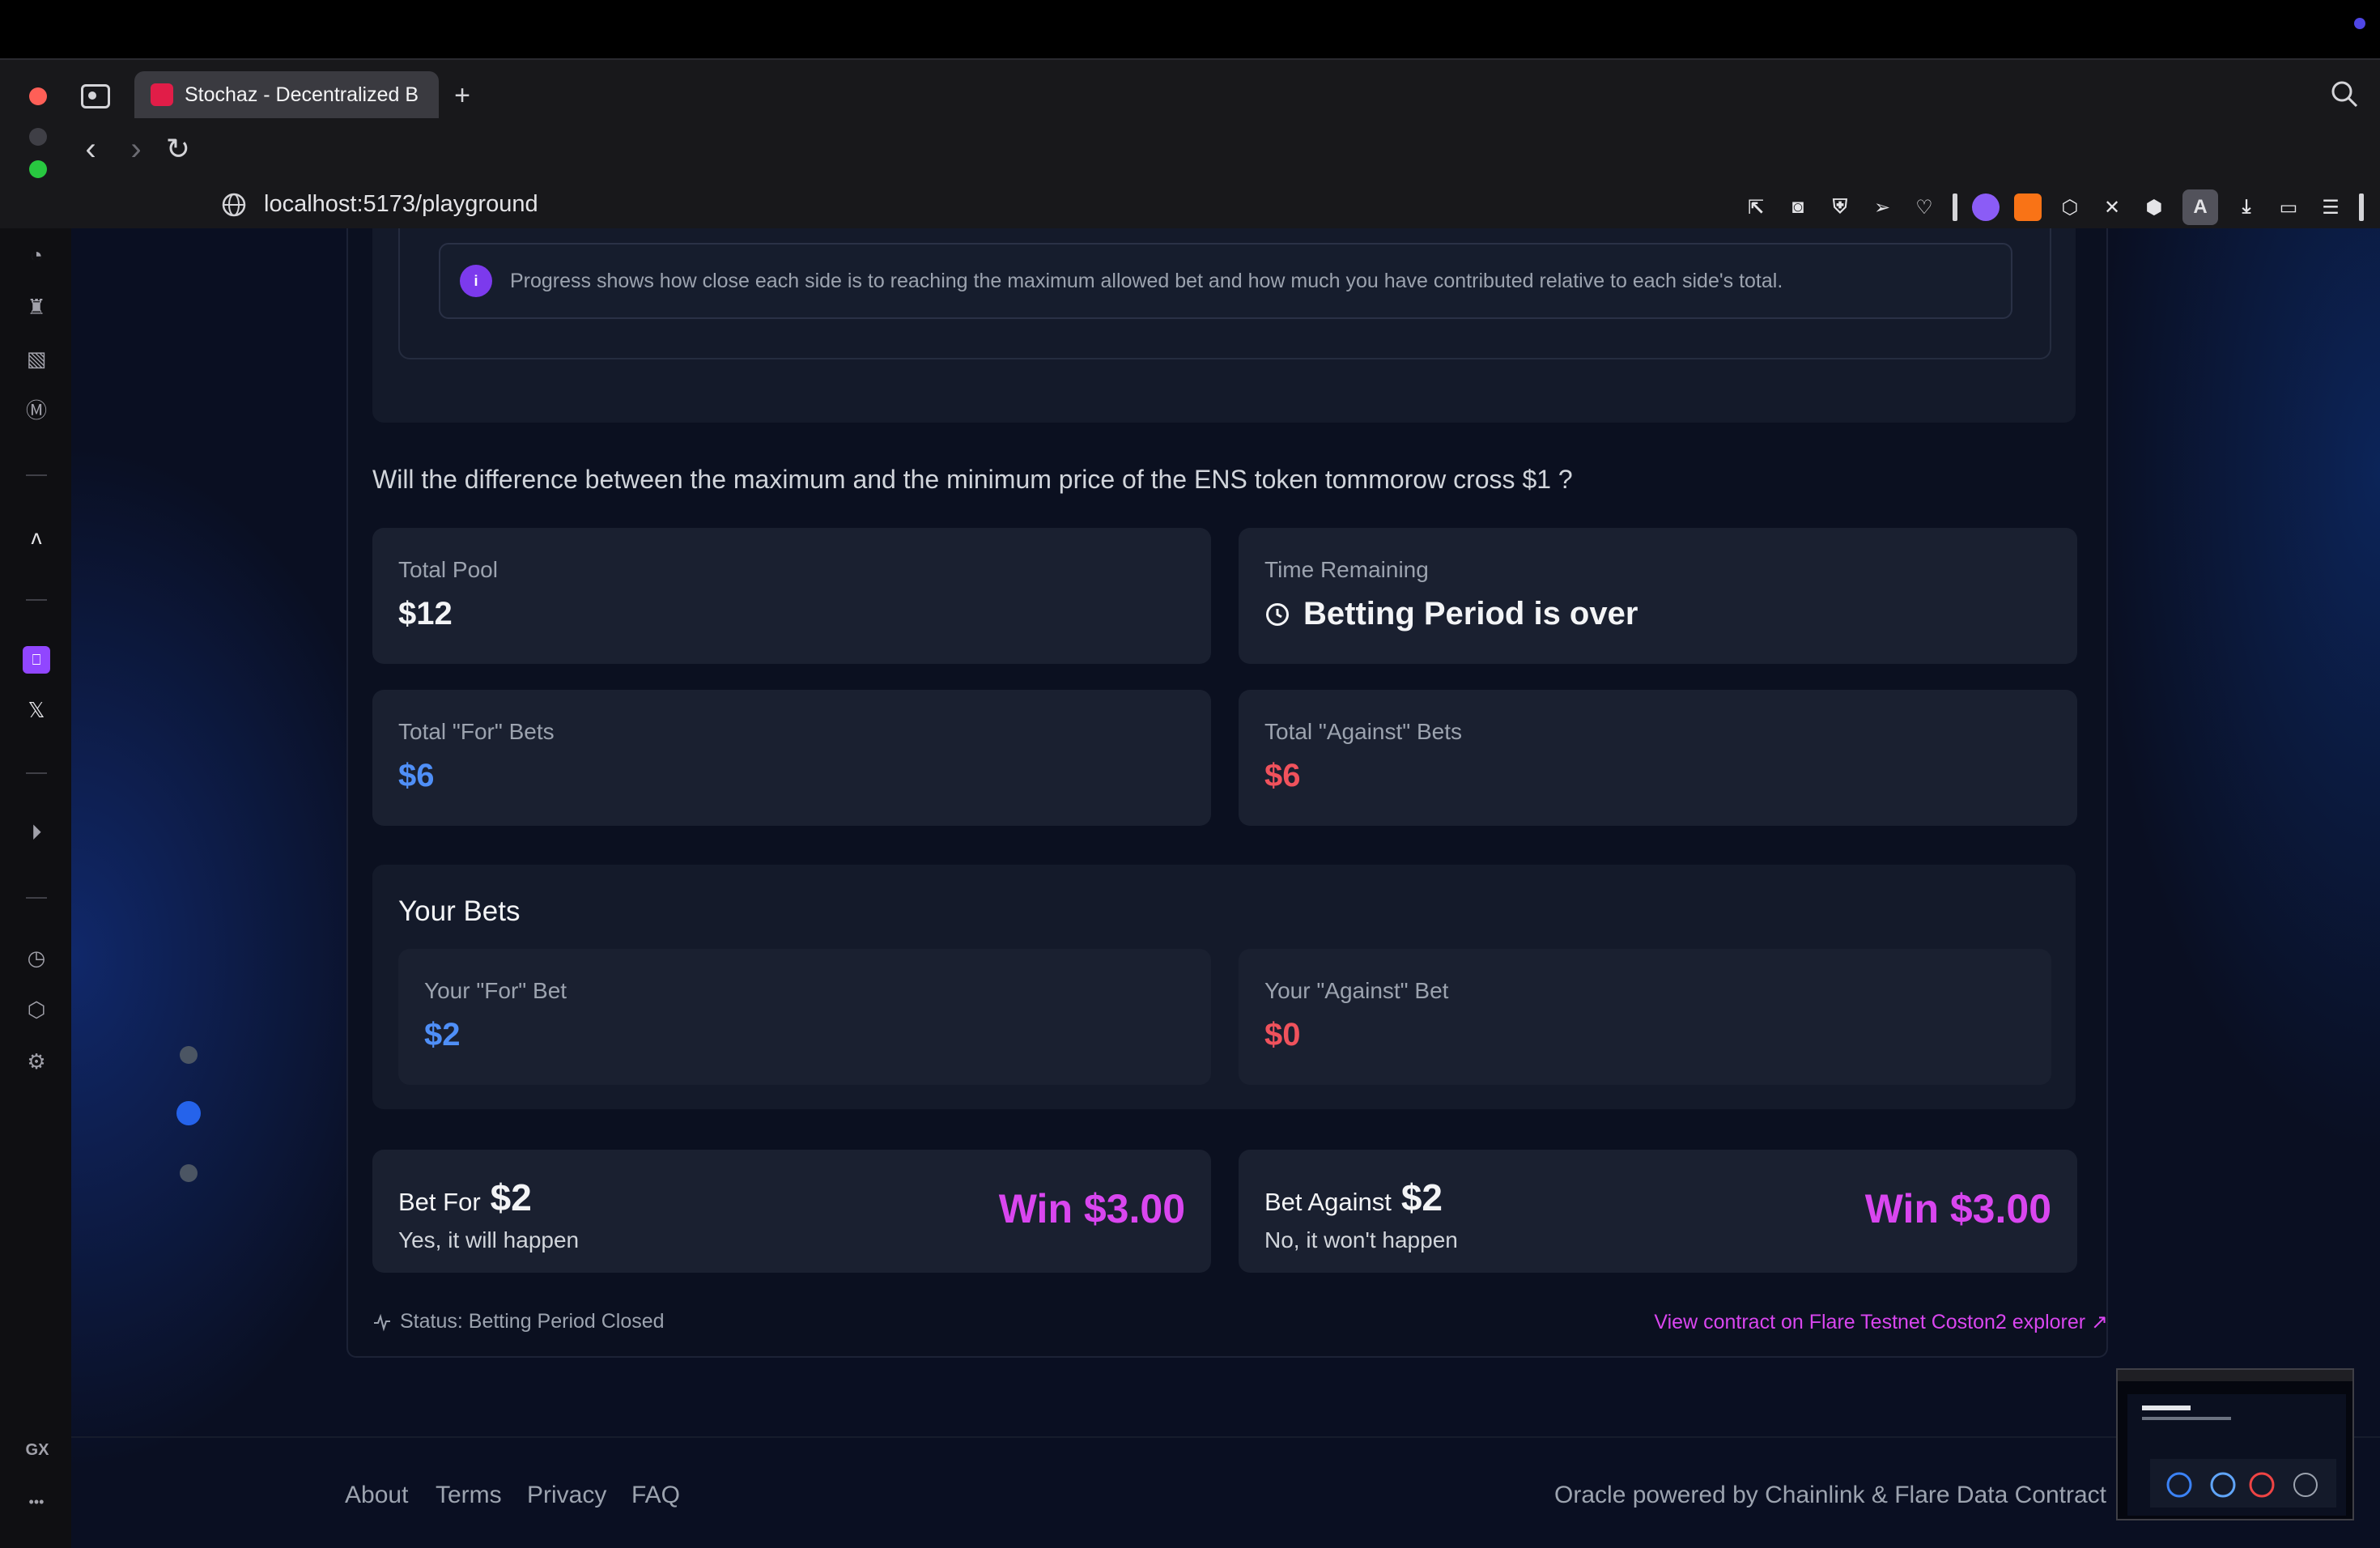 Image resolution: width=2380 pixels, height=1548 pixels. What do you see at coordinates (136, 150) in the screenshot?
I see `forward-button: ›` at bounding box center [136, 150].